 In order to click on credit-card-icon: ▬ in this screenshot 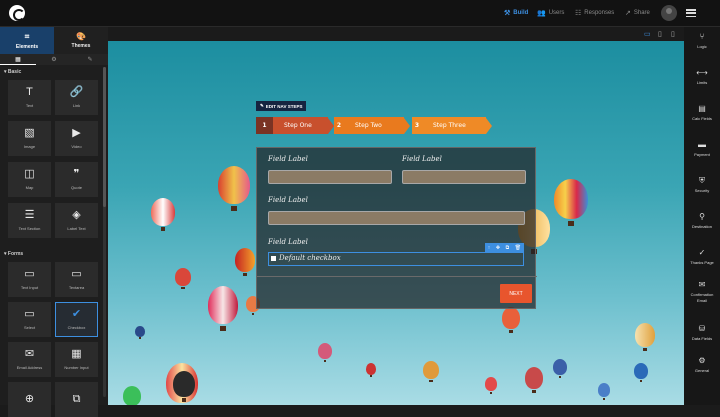, I will do `click(702, 144)`.